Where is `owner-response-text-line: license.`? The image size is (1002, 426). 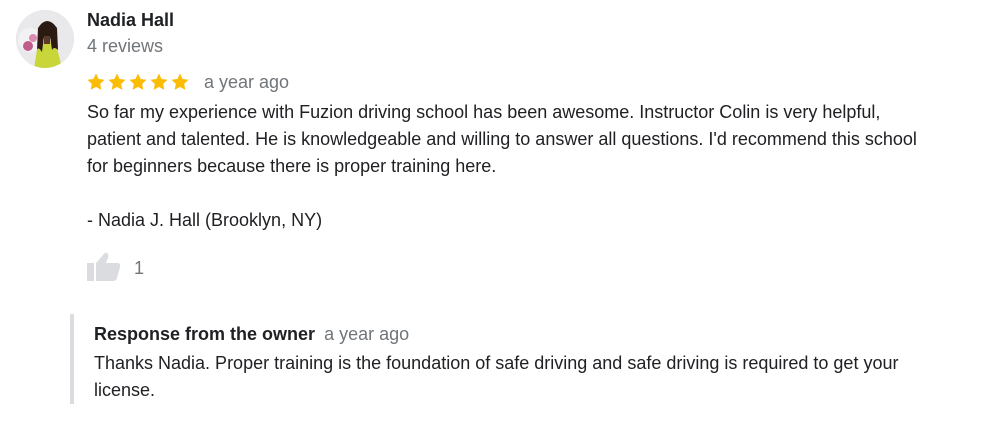 owner-response-text-line: license. is located at coordinates (125, 390).